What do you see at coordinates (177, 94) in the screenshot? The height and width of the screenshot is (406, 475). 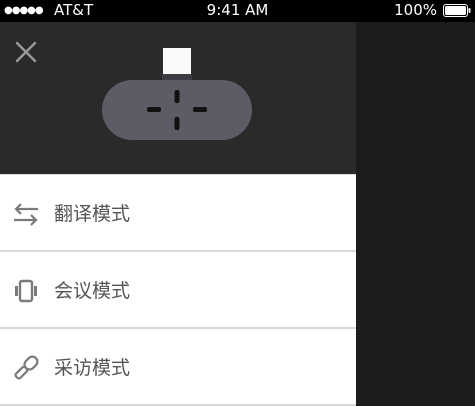 I see `translator-device-illustration` at bounding box center [177, 94].